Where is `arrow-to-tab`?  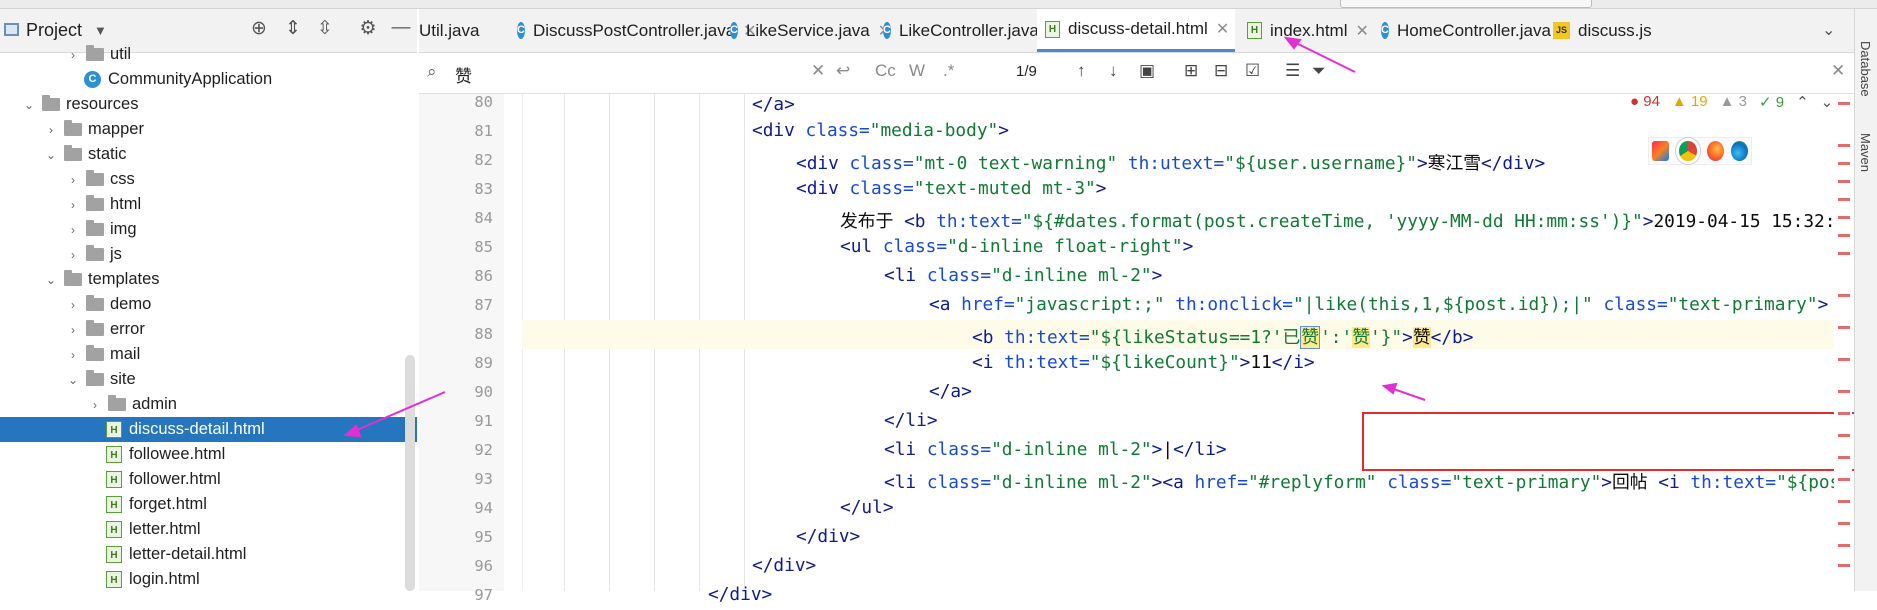 arrow-to-tab is located at coordinates (1322, 56).